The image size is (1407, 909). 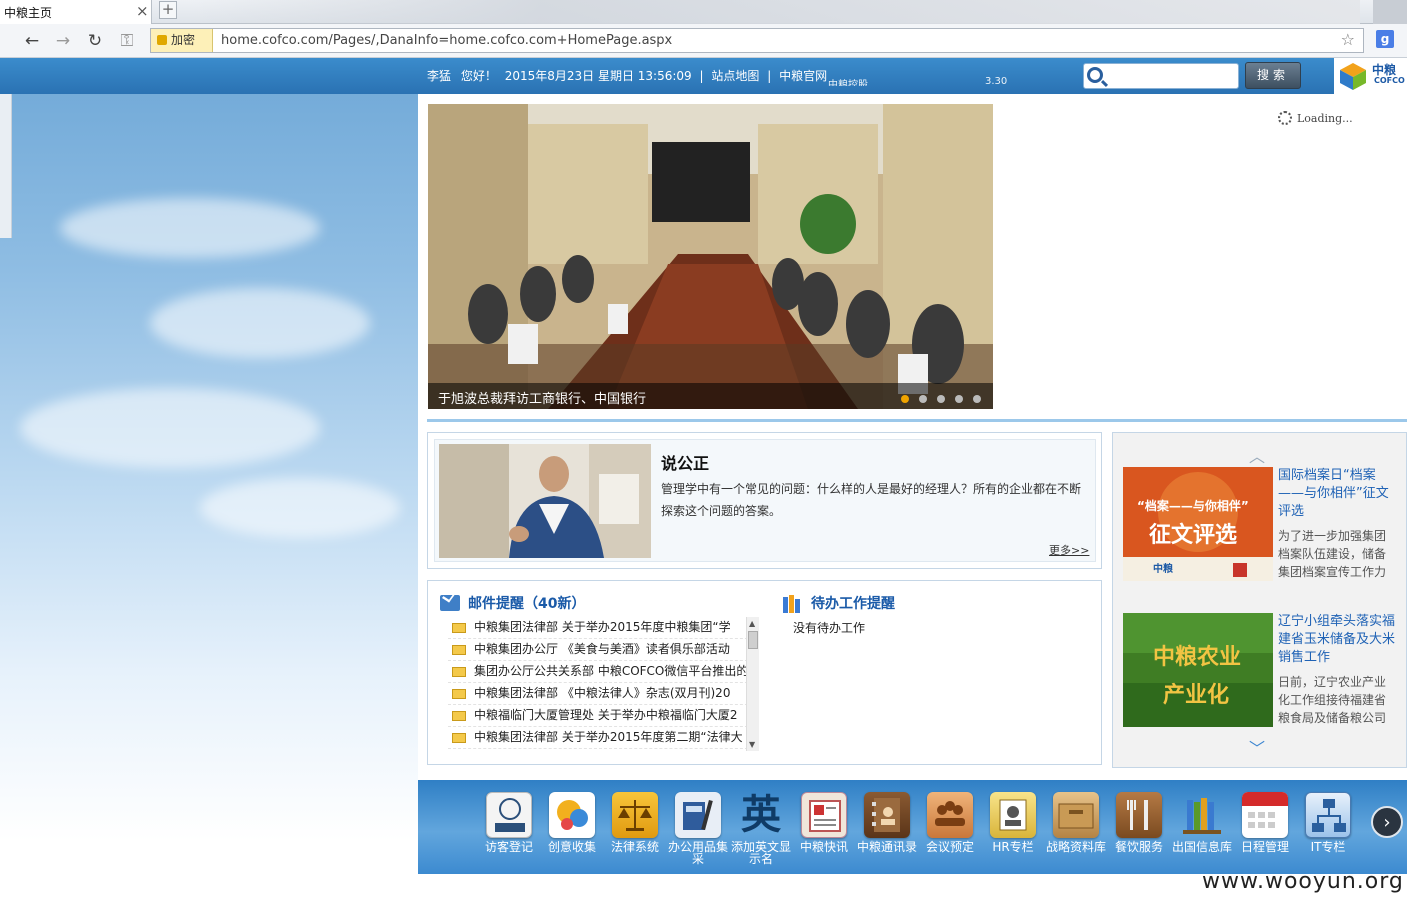 What do you see at coordinates (95, 41) in the screenshot?
I see `reload-icon: ↻` at bounding box center [95, 41].